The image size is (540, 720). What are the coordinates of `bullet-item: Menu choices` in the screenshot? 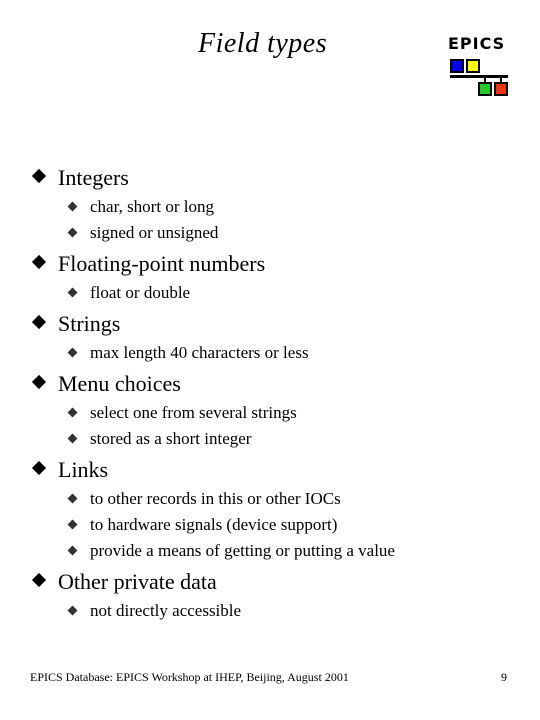 It's located at (275, 383).